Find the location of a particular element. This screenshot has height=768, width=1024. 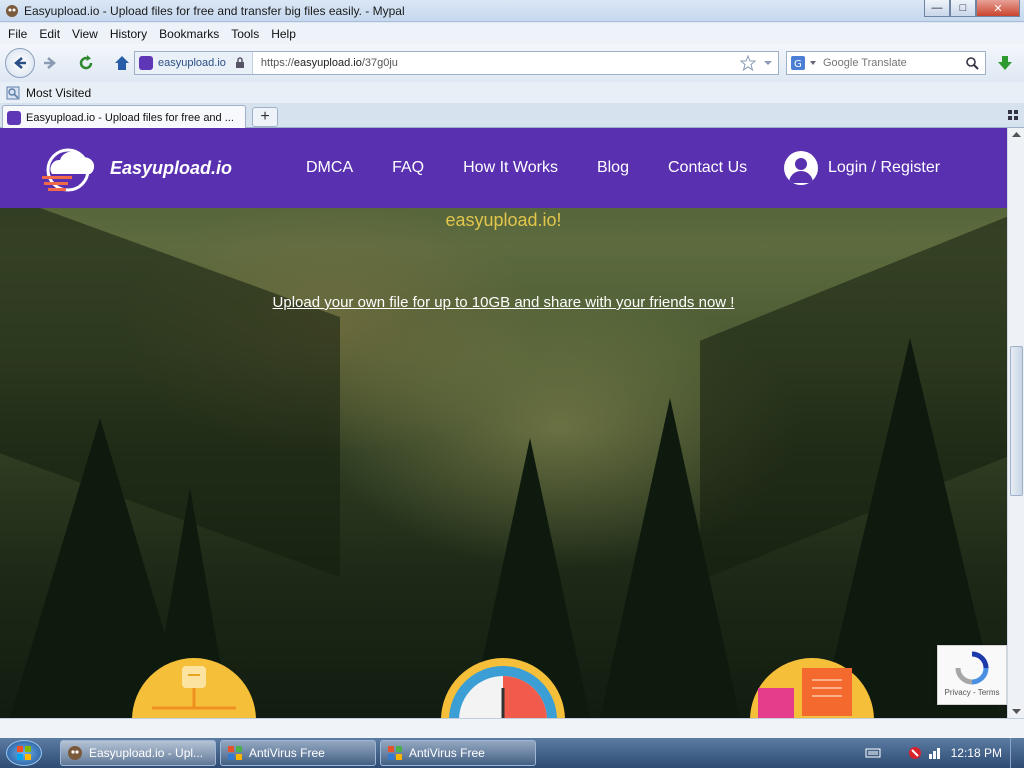

windows-logo-icon is located at coordinates (24, 753).